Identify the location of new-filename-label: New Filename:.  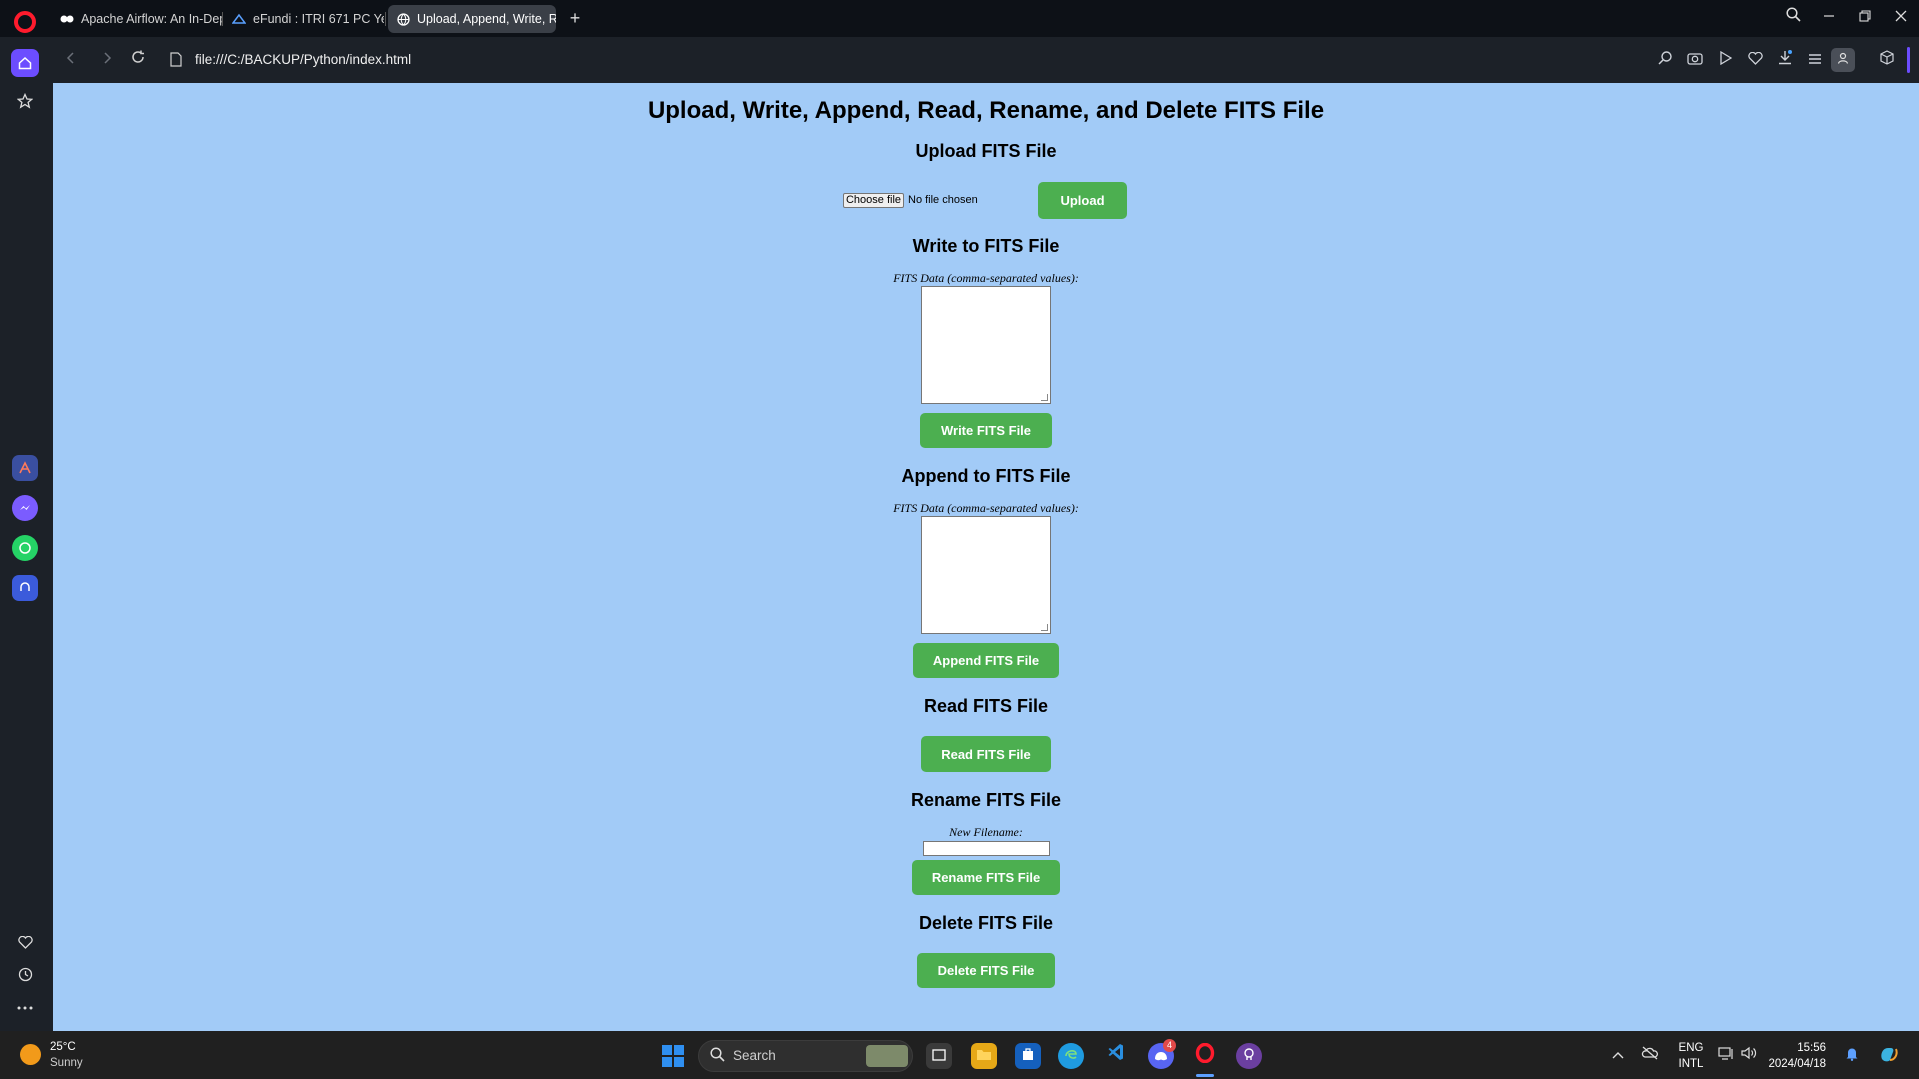
(986, 832).